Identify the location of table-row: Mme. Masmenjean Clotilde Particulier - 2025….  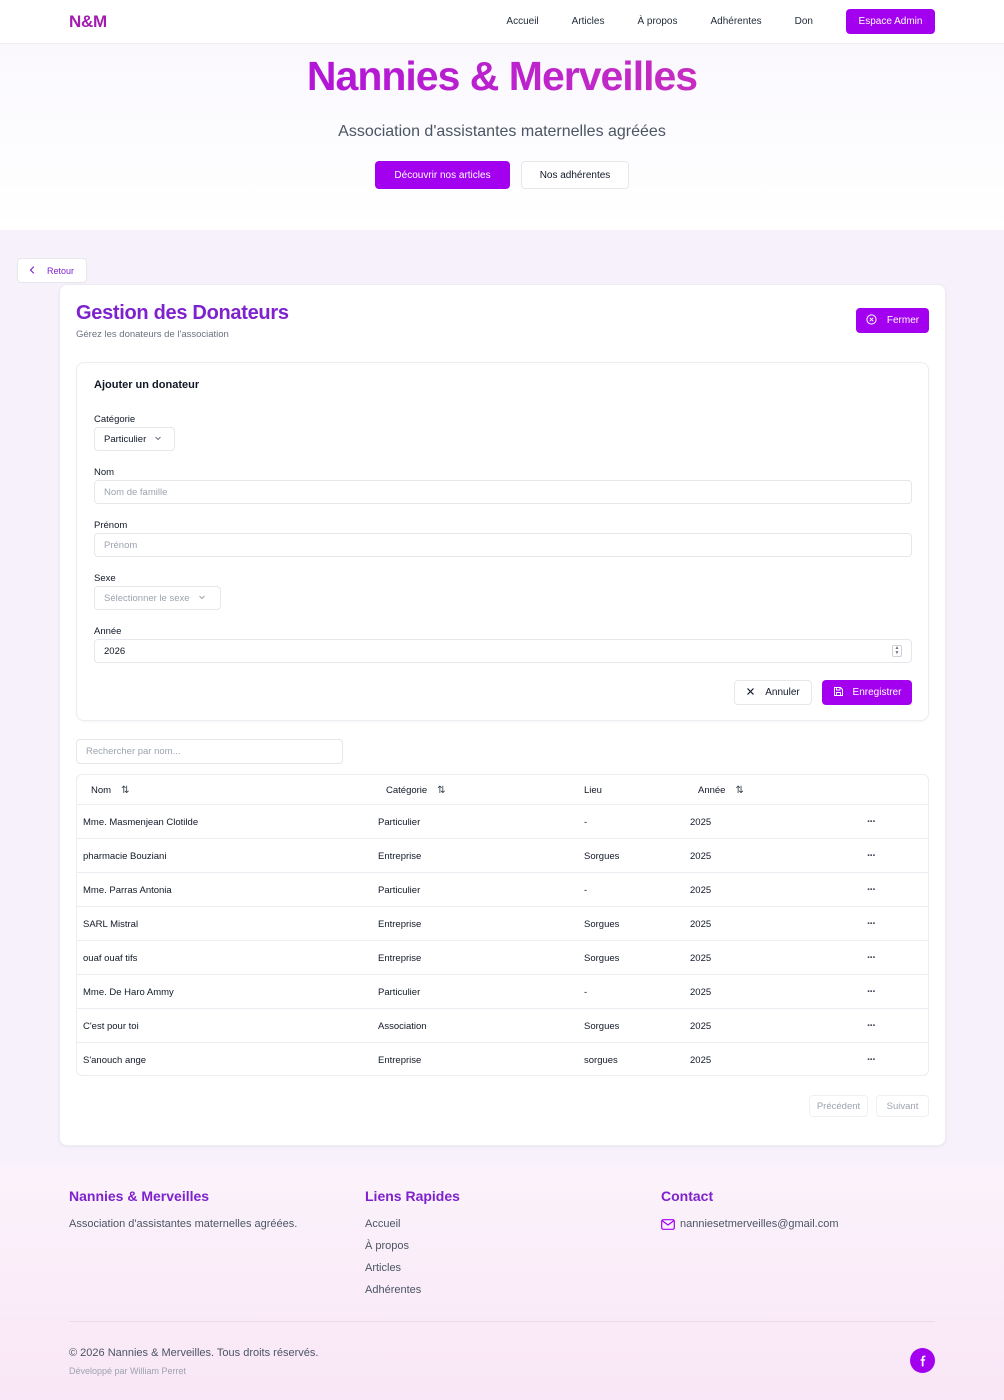
(502, 822).